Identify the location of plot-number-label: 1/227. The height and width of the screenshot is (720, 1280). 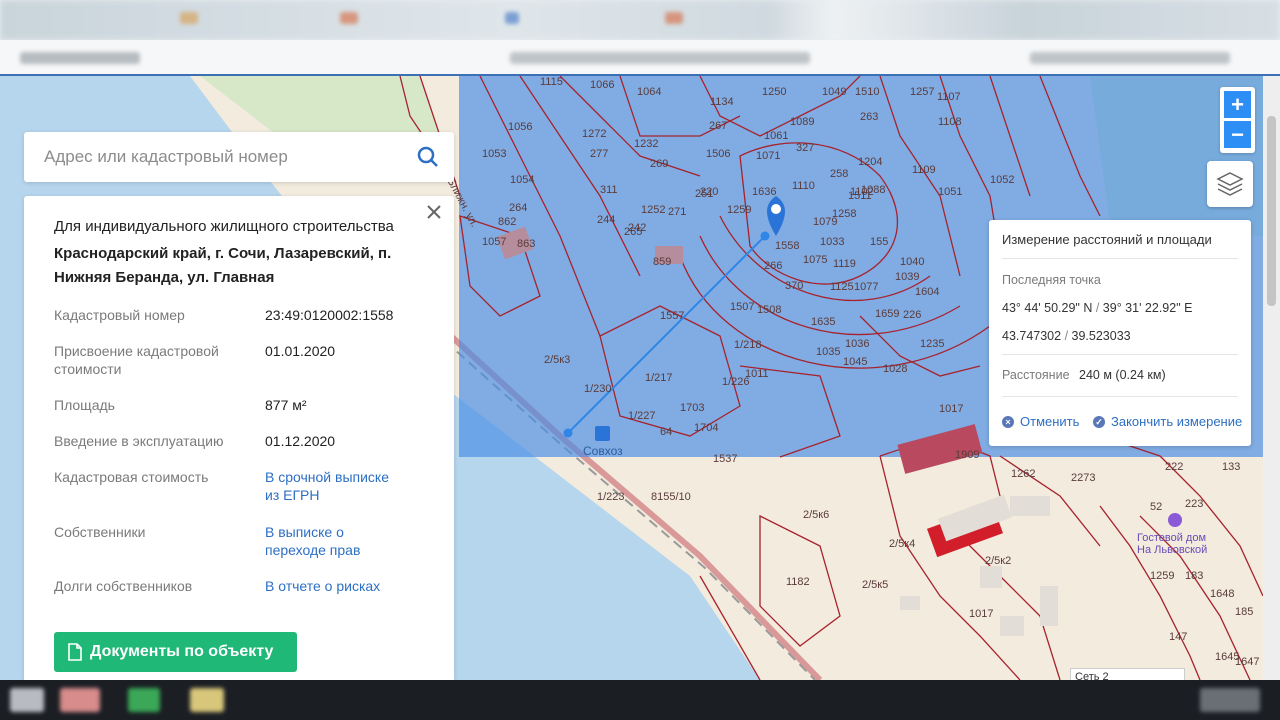
(642, 416).